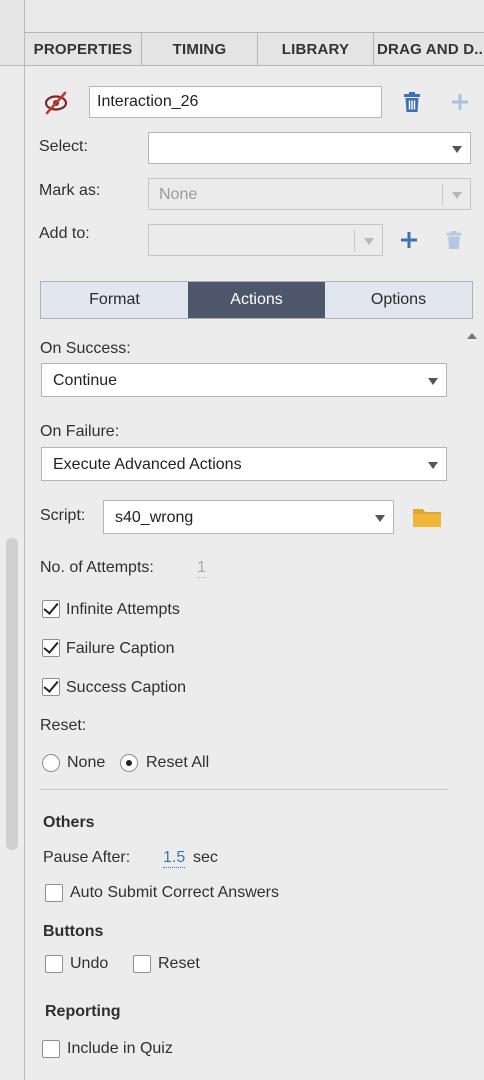 This screenshot has width=484, height=1080. Describe the element at coordinates (147, 464) in the screenshot. I see `on-failure-value: Execute Advanced Actions` at that location.